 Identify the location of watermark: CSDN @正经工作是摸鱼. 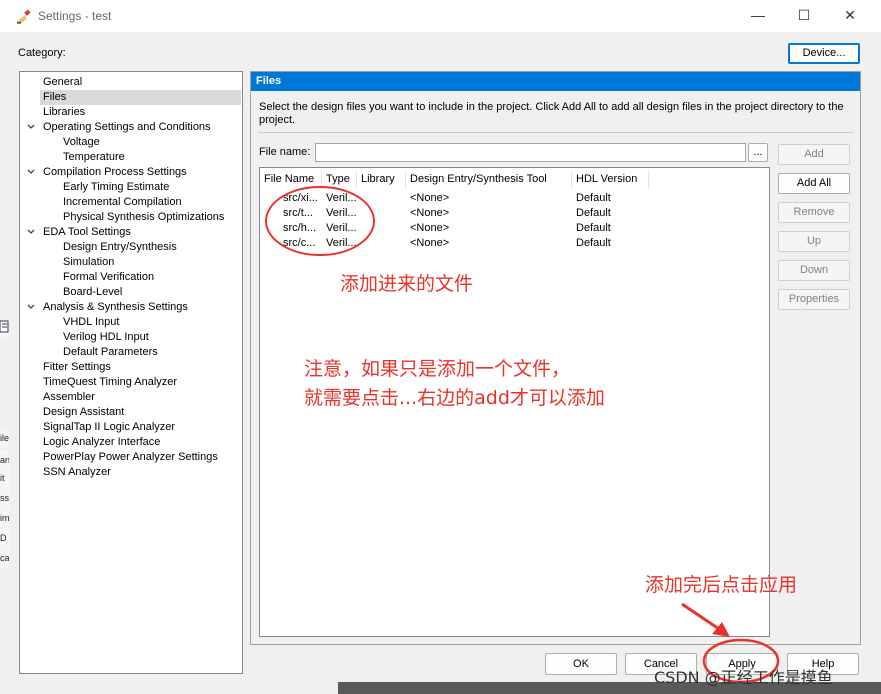
(743, 677).